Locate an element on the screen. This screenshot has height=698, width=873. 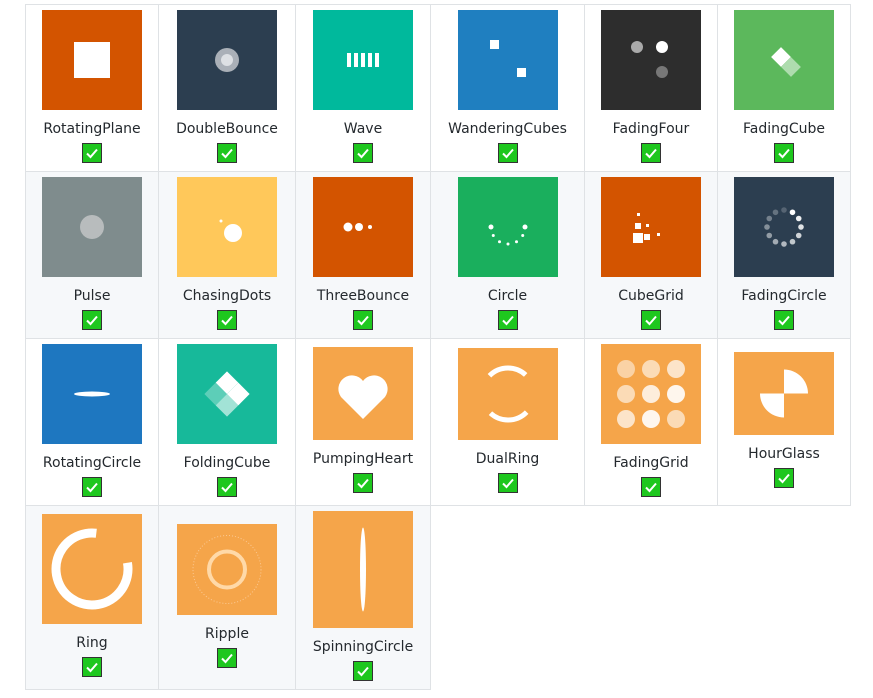
rotating-plane-preview-icon is located at coordinates (92, 59).